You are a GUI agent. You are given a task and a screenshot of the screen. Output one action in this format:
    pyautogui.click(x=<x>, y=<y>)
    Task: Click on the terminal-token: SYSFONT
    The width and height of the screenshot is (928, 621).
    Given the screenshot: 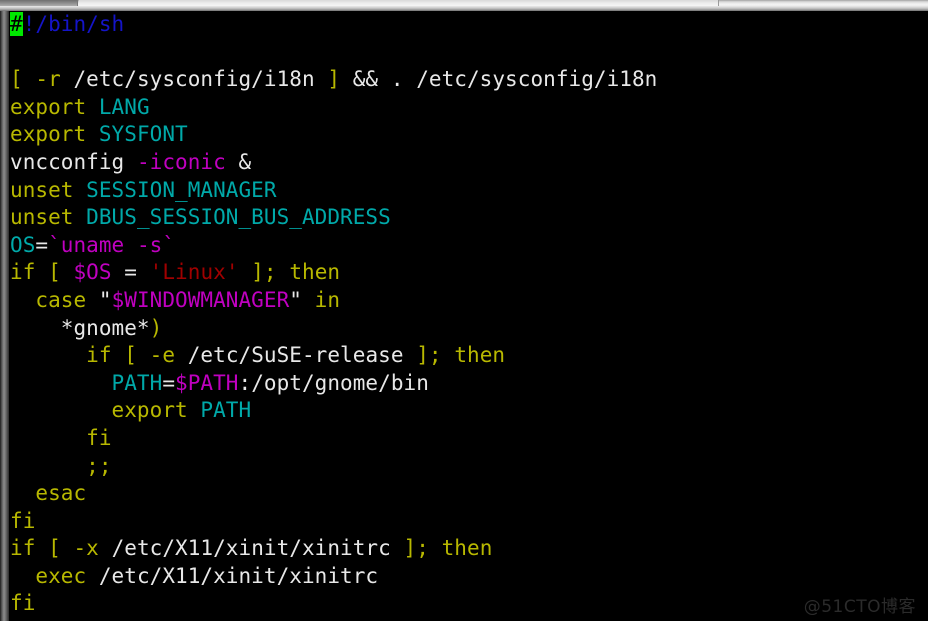 What is the action you would take?
    pyautogui.click(x=143, y=134)
    